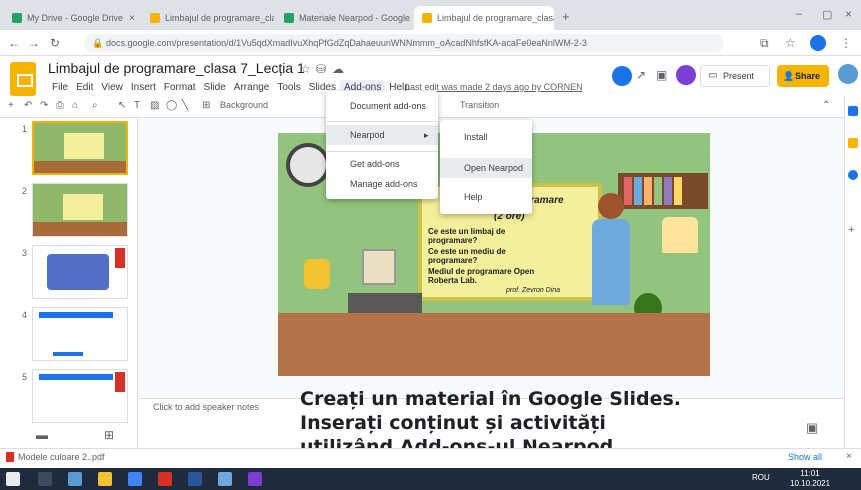 The width and height of the screenshot is (861, 490). What do you see at coordinates (98, 43) in the screenshot?
I see `lock-icon: 🔒` at bounding box center [98, 43].